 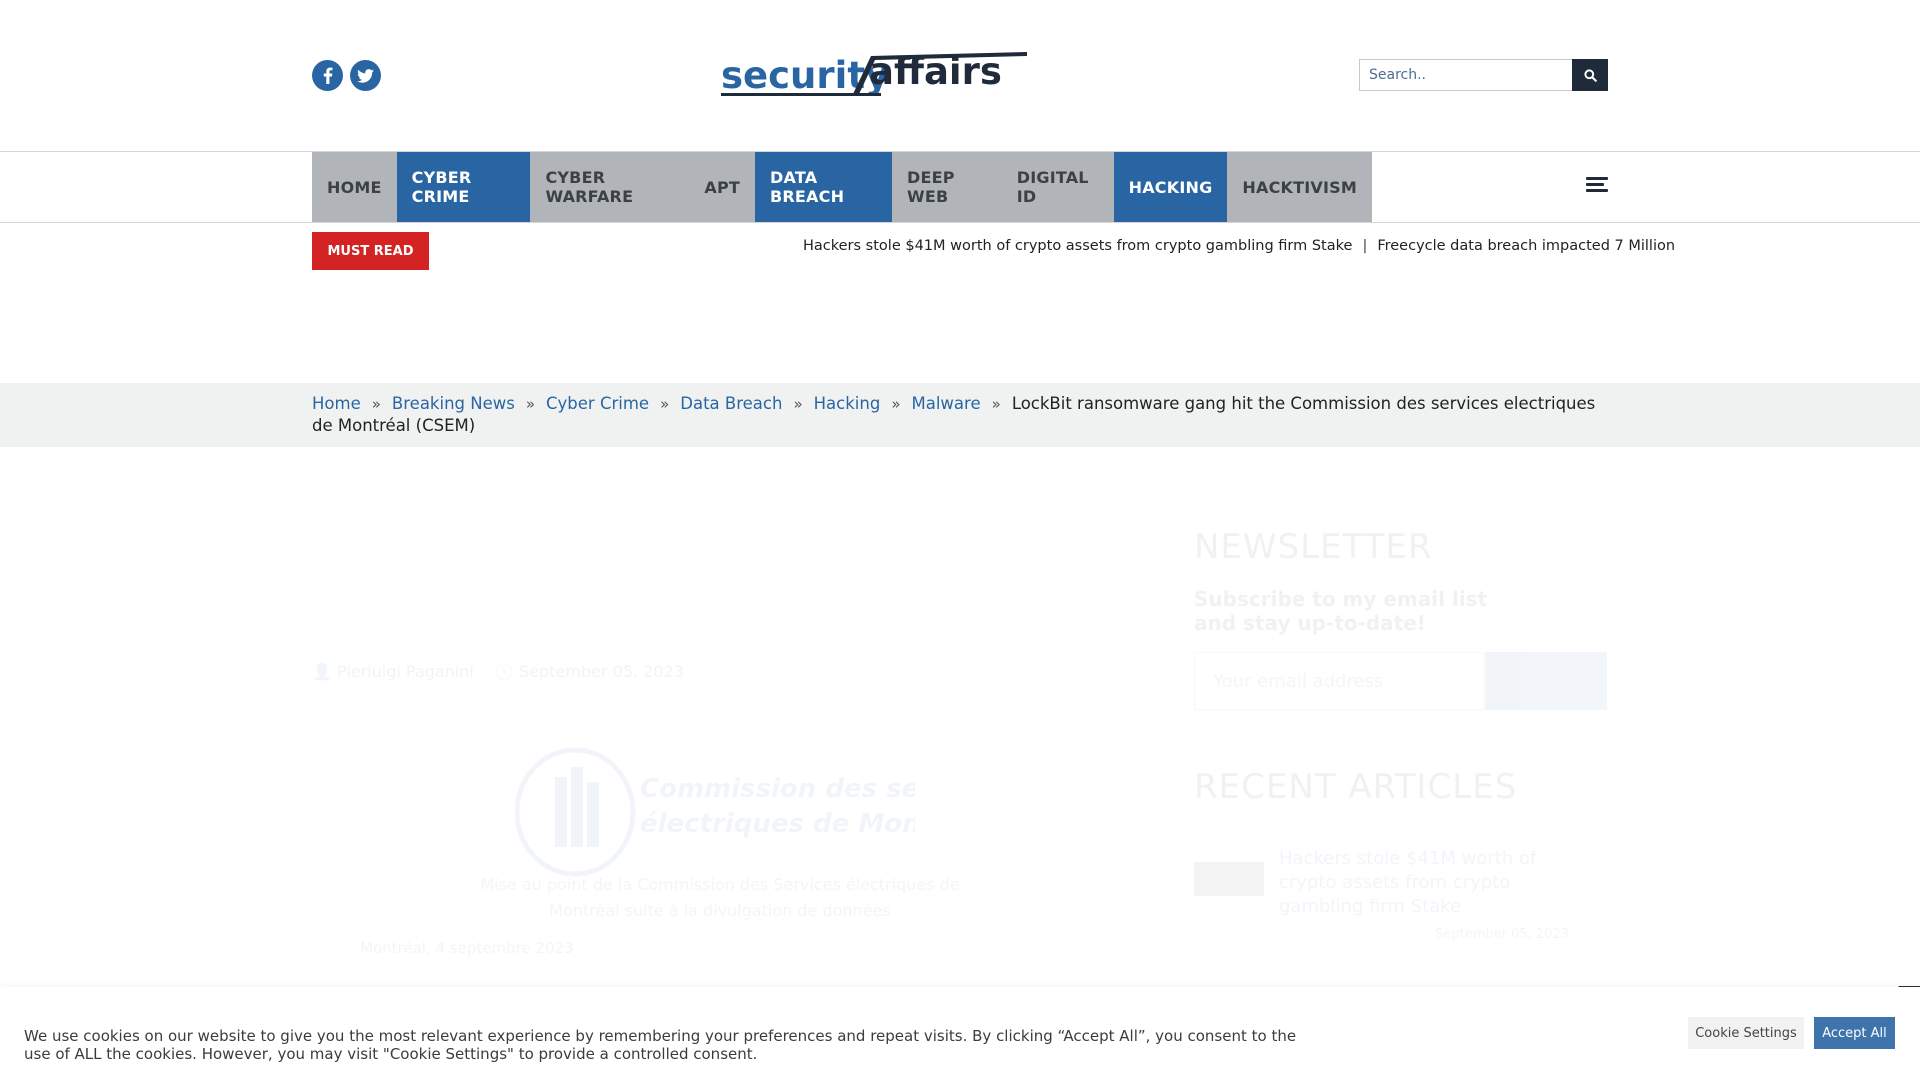 What do you see at coordinates (1424, 934) in the screenshot?
I see `recent-article-meta: September 05, 2023` at bounding box center [1424, 934].